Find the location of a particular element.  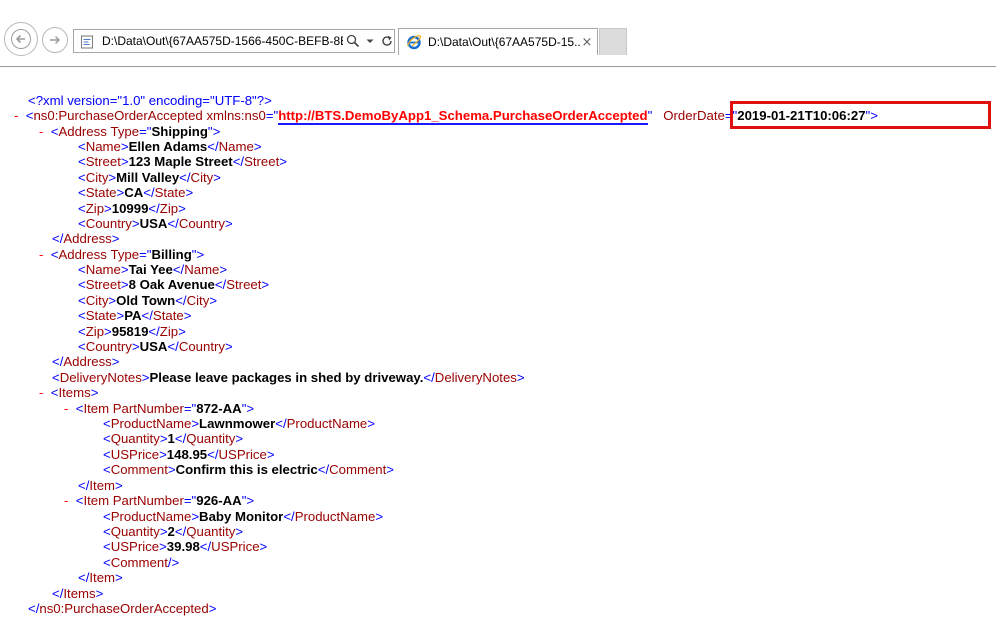

xml-tag-name: DeliveryNotes is located at coordinates (100, 377).